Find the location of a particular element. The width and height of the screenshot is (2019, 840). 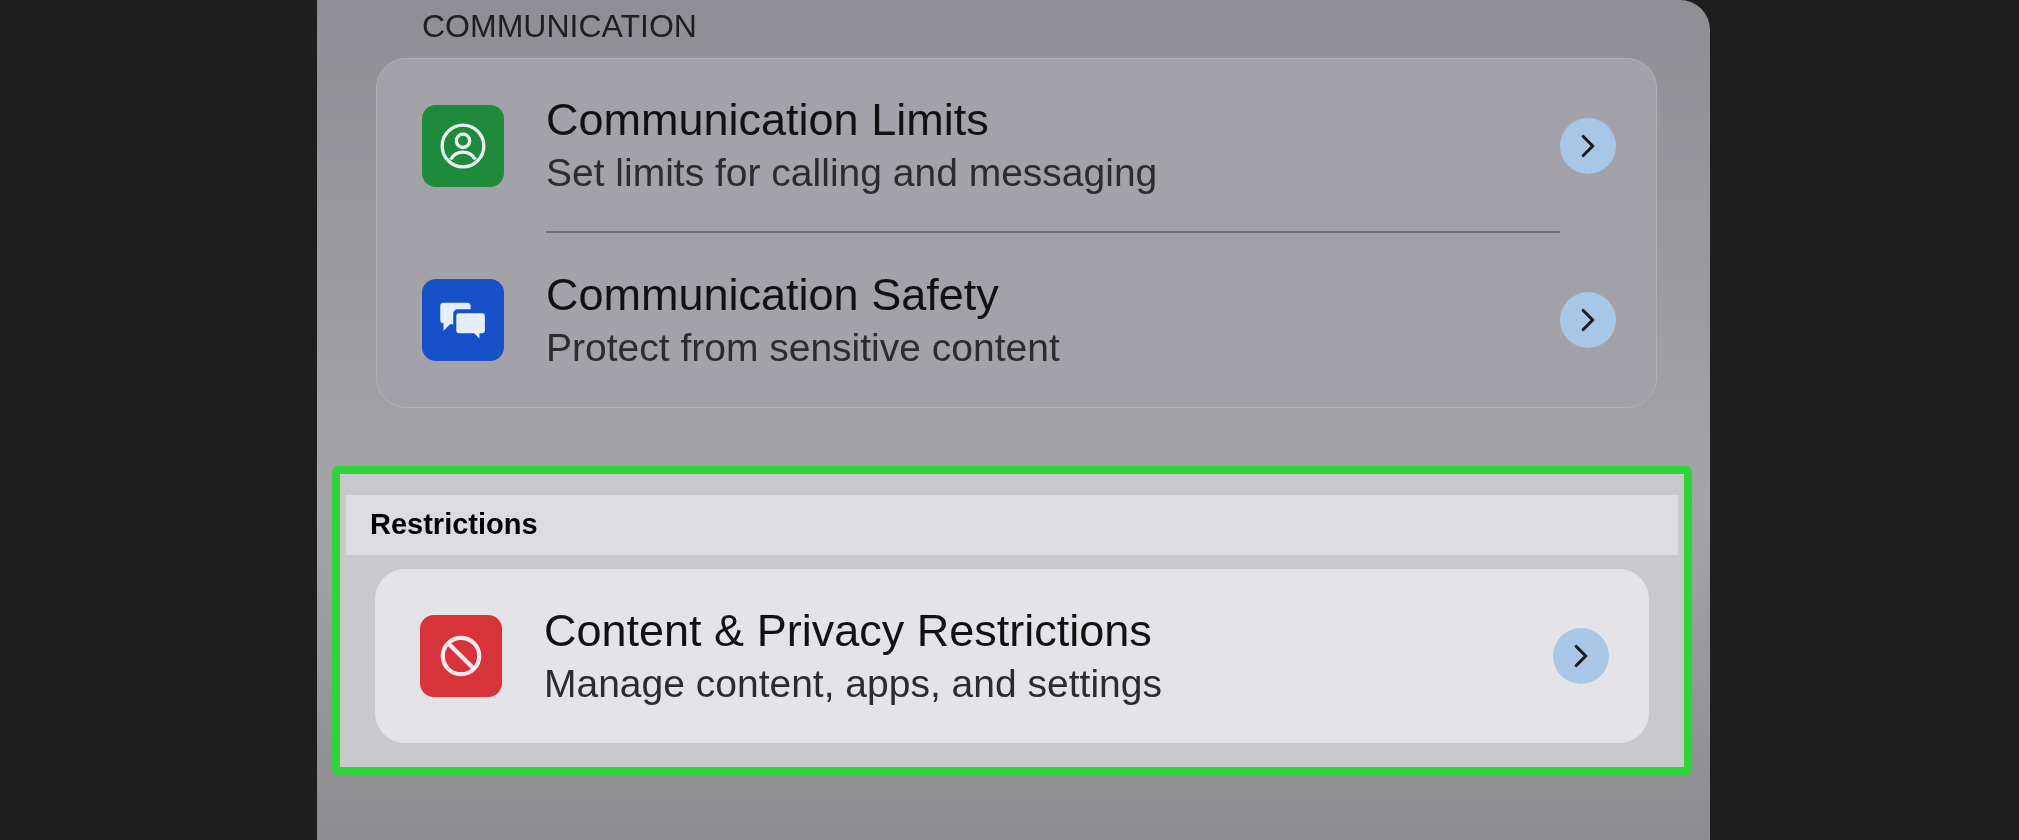

row-subtitle: Protect from sensitive content is located at coordinates (803, 348).